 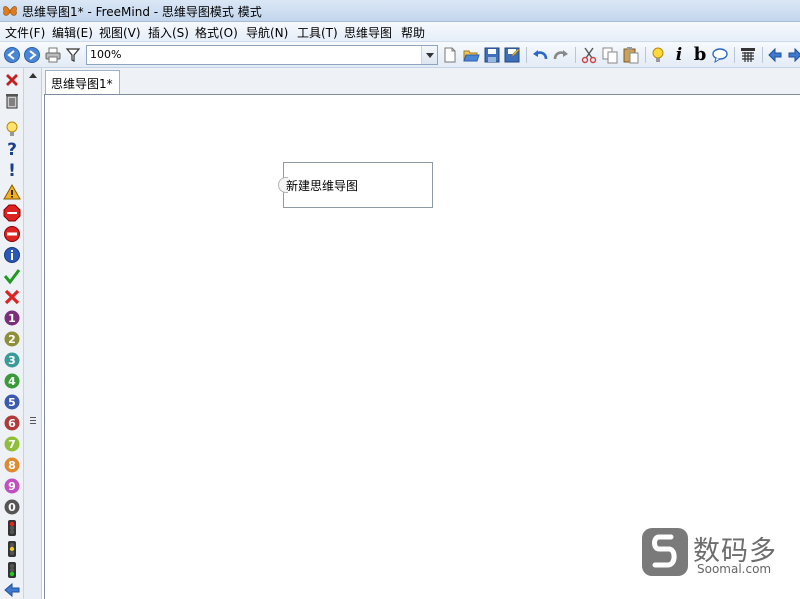 I want to click on number-8-icon: 8, so click(x=12, y=465).